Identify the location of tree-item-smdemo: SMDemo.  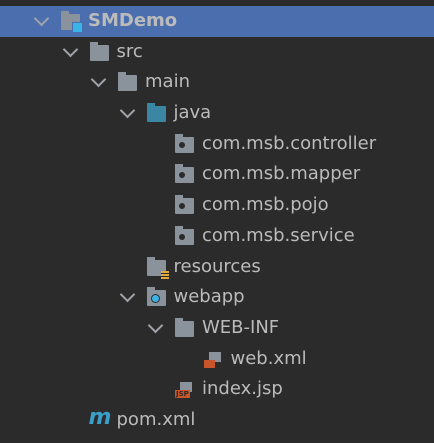
(217, 21).